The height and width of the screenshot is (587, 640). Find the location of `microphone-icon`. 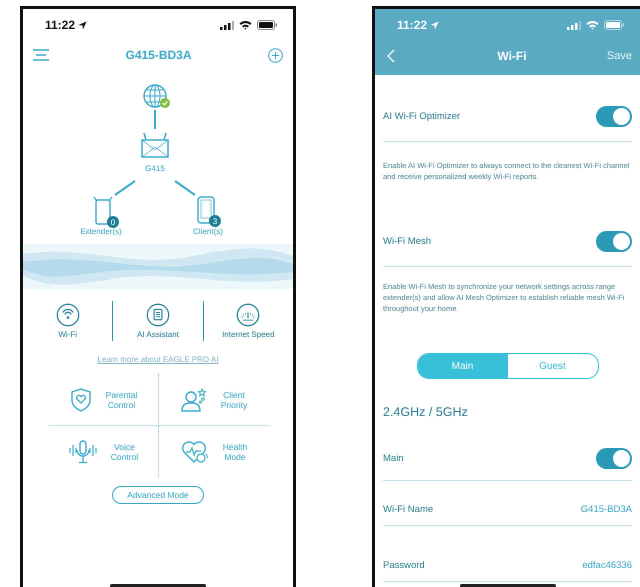

microphone-icon is located at coordinates (82, 452).